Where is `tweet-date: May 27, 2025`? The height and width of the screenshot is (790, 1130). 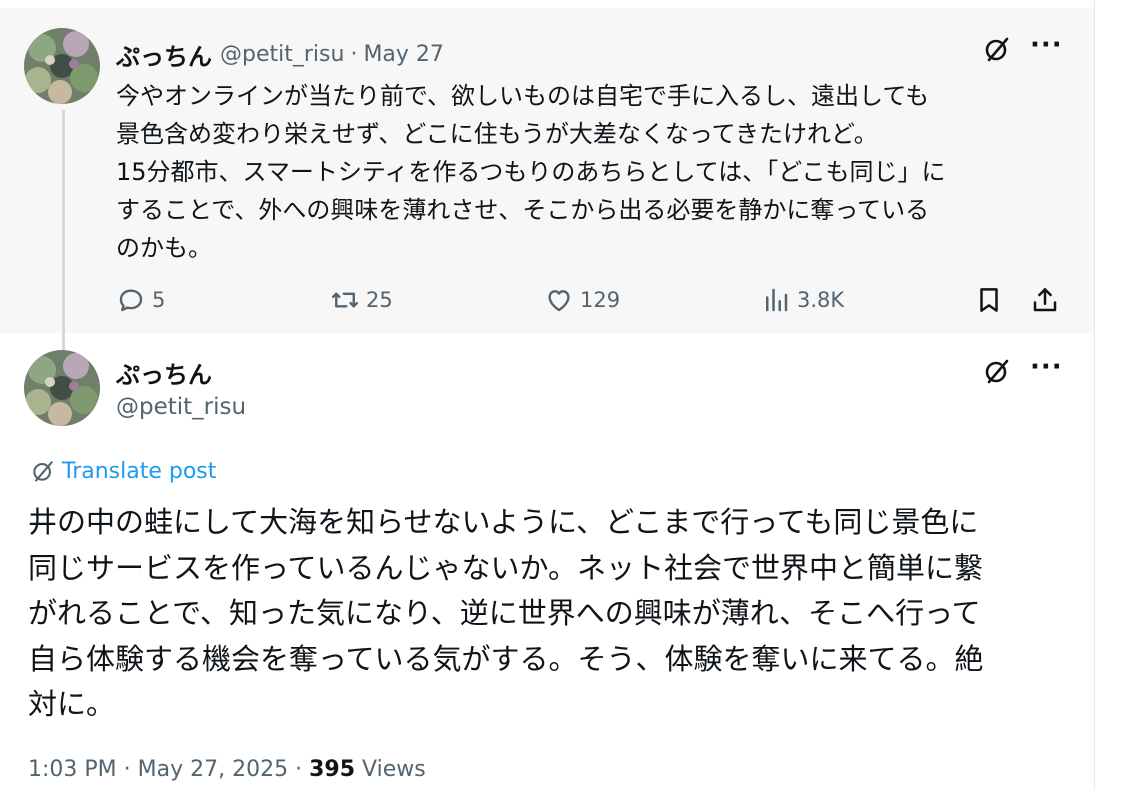
tweet-date: May 27, 2025 is located at coordinates (213, 769).